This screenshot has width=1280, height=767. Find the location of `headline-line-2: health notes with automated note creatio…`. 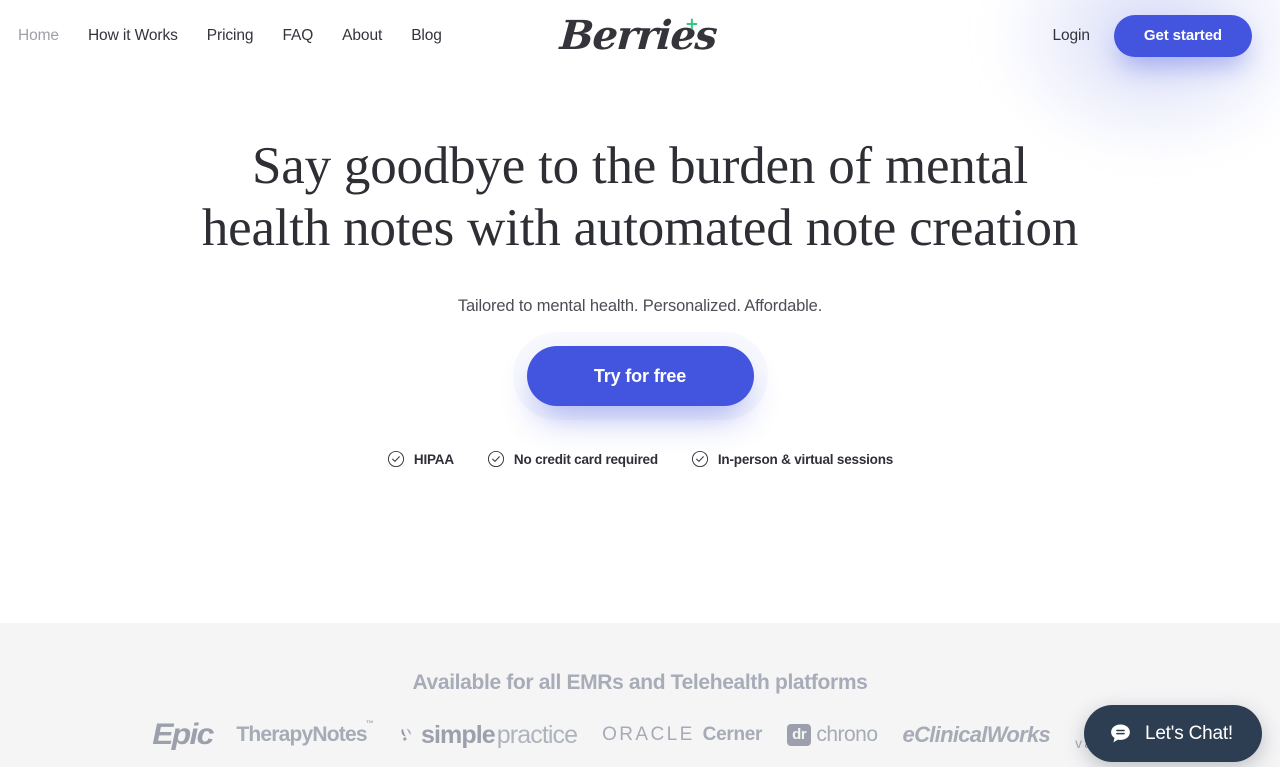

headline-line-2: health notes with automated note creatio… is located at coordinates (640, 228).